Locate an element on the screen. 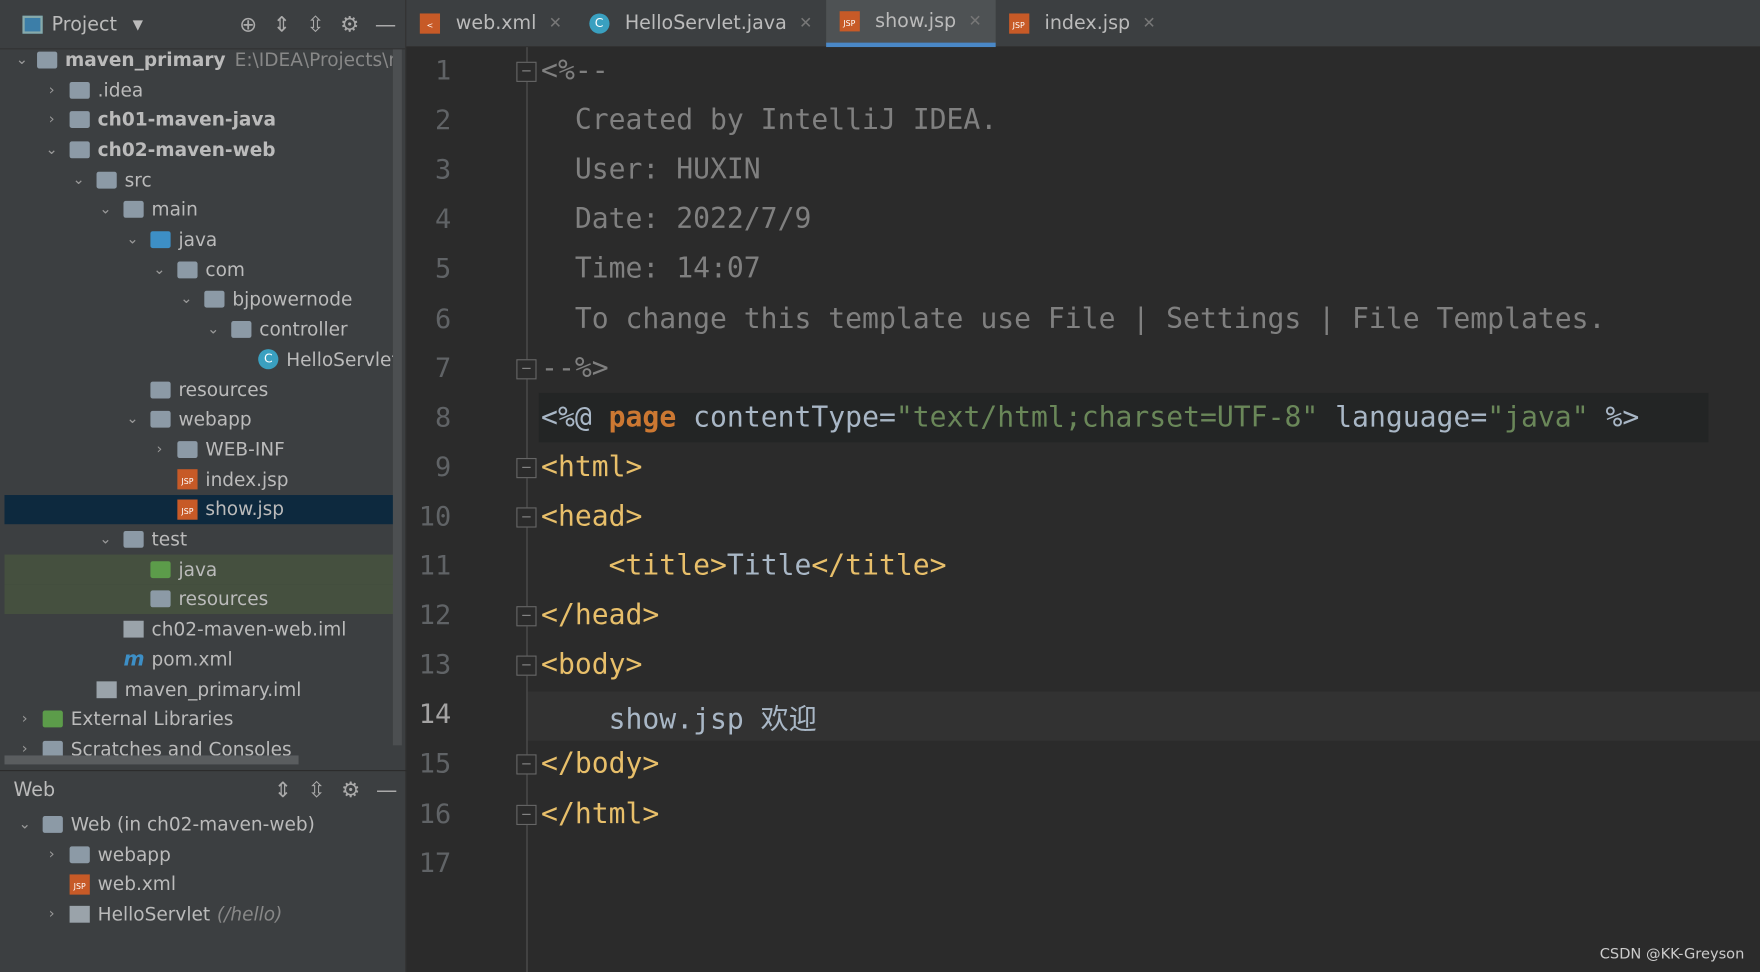  code-token: "java" is located at coordinates (1538, 416).